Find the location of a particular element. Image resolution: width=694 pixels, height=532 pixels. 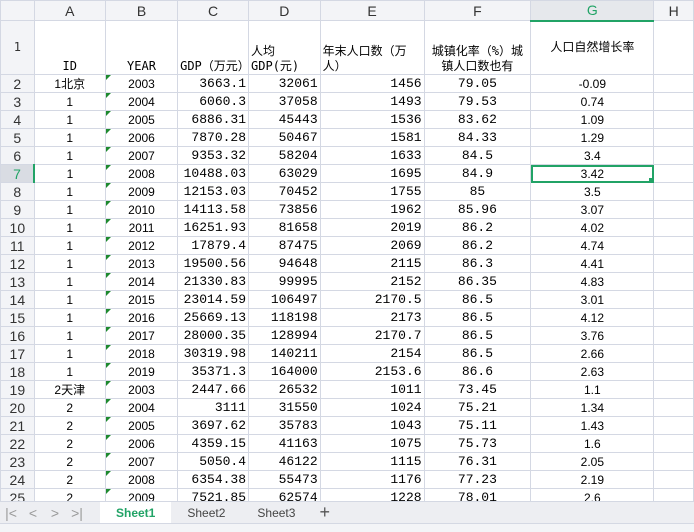

cell-D3: 37058 is located at coordinates (284, 101).